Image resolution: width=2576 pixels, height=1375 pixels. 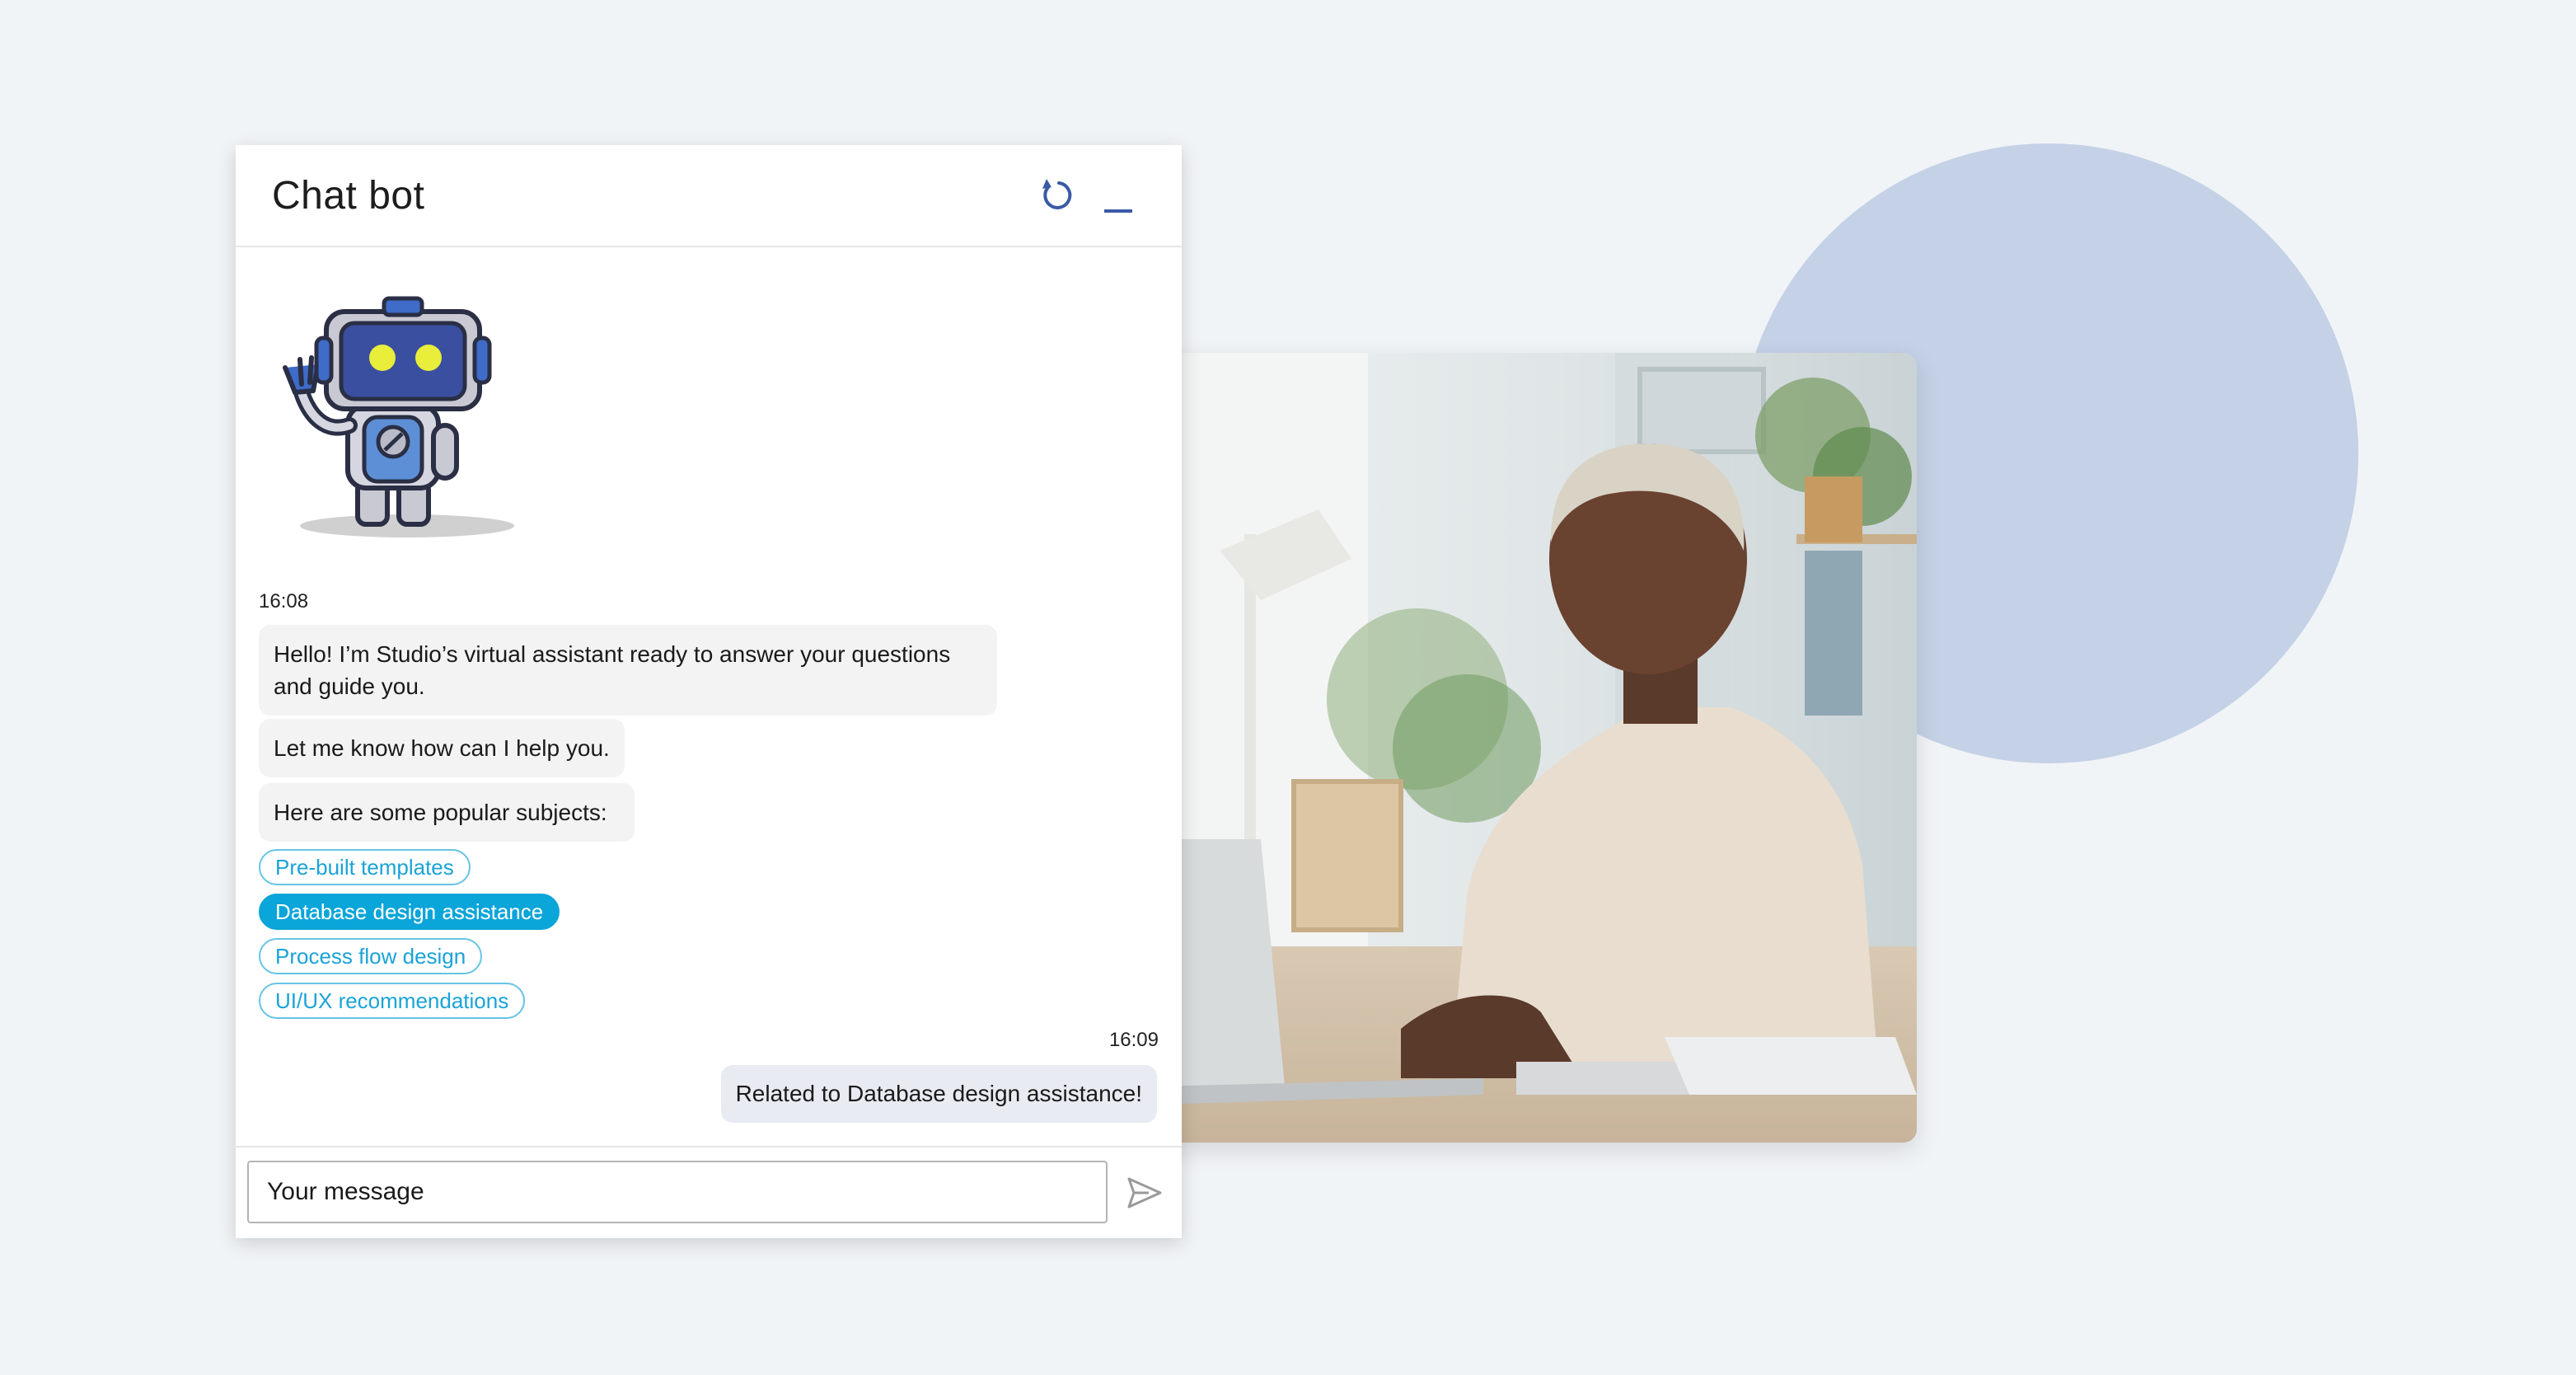 What do you see at coordinates (371, 956) in the screenshot?
I see `suggestion-chip-process-flow: Process flow design` at bounding box center [371, 956].